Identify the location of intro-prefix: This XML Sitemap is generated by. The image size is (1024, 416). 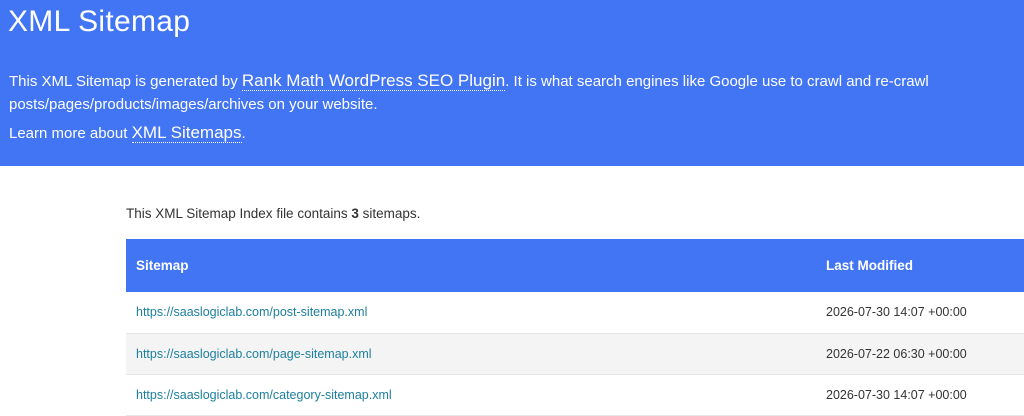
(125, 81).